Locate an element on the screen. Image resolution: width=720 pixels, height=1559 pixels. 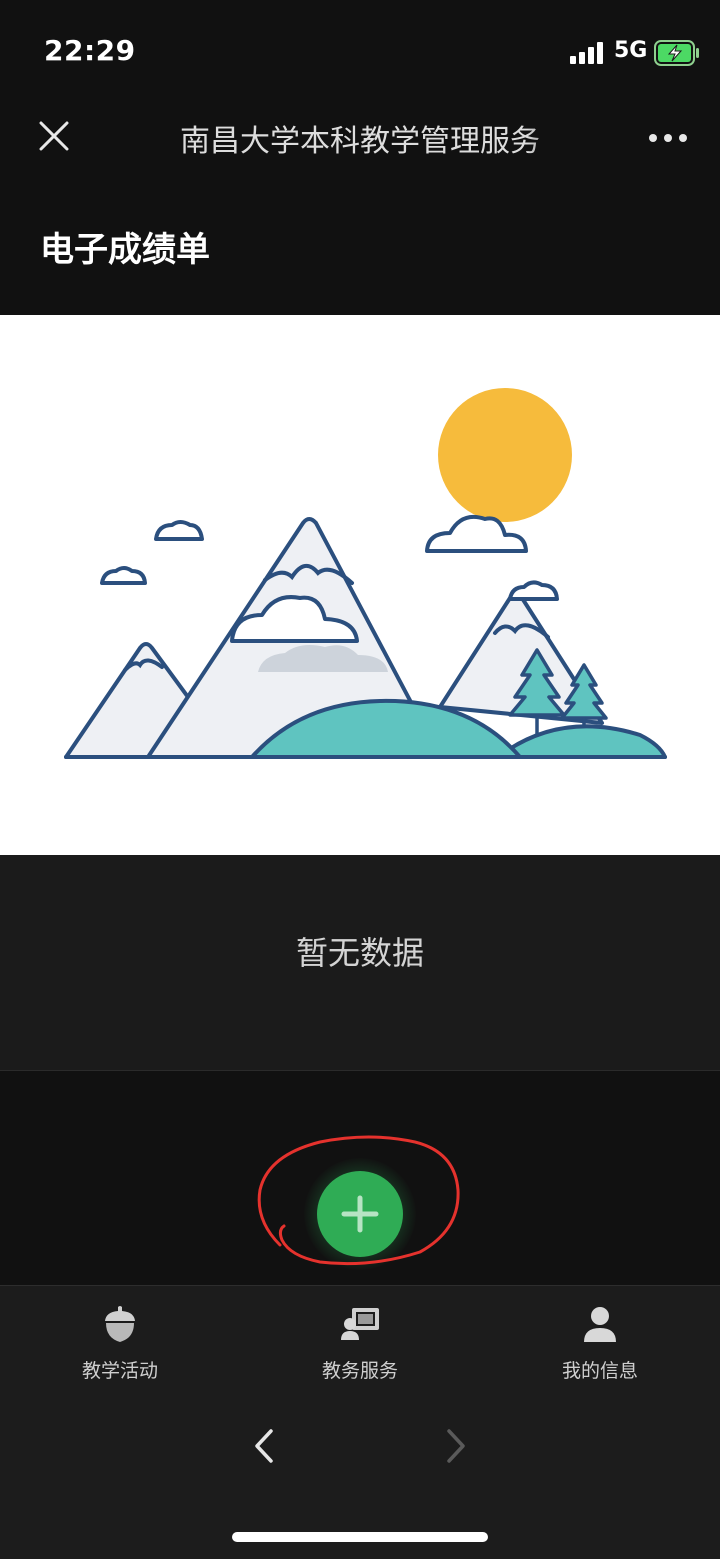
empty-state-text: 暂无数据 is located at coordinates (359, 953).